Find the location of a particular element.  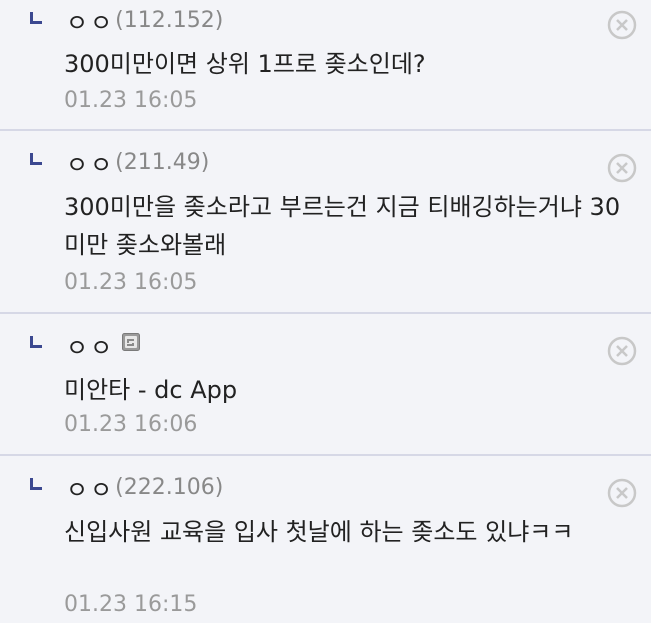

comment-date: 01.23 16:06 is located at coordinates (131, 424).